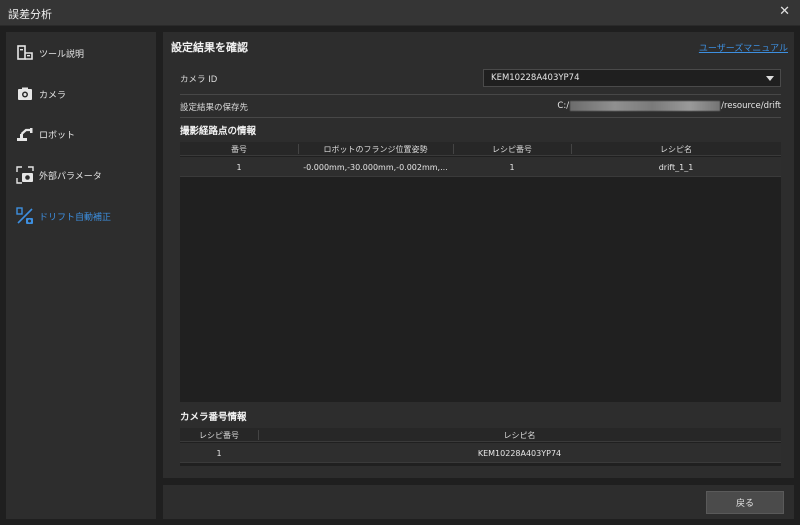  I want to click on chevron-down-icon, so click(770, 78).